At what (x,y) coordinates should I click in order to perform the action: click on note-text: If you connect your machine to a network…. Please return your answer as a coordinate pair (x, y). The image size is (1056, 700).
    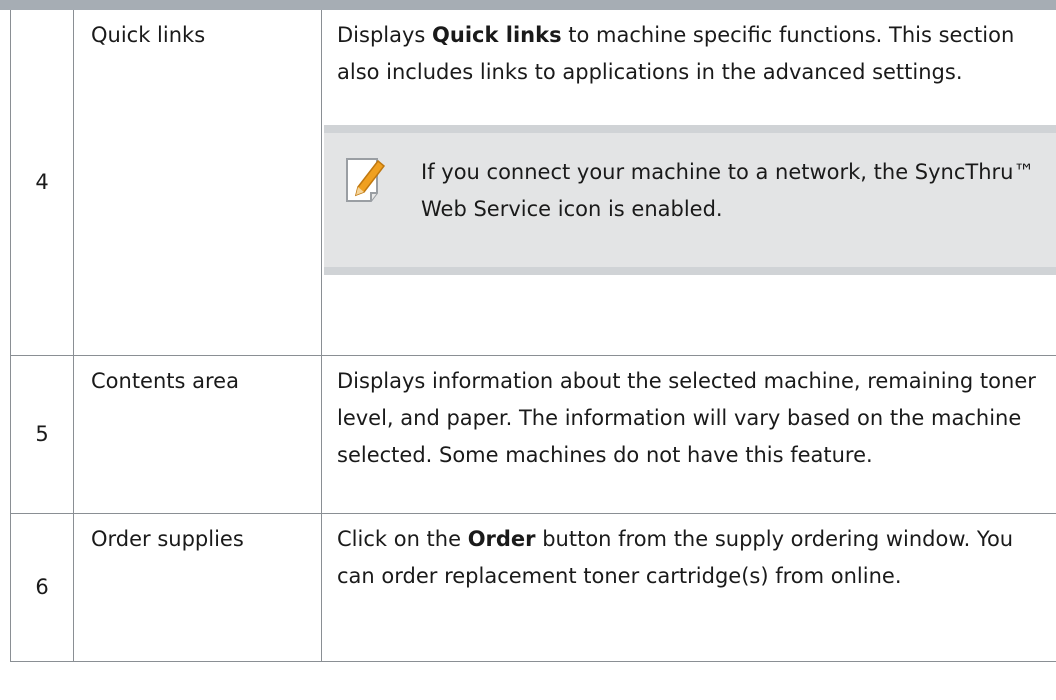
    Looking at the image, I should click on (728, 190).